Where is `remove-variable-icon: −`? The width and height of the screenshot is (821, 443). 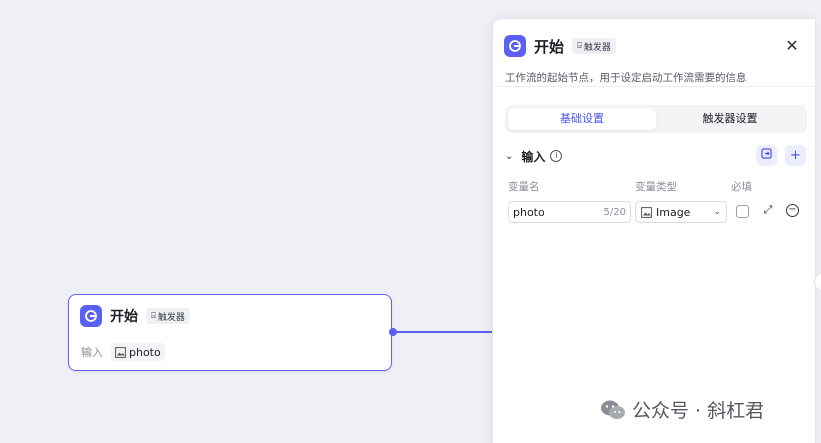 remove-variable-icon: − is located at coordinates (792, 210).